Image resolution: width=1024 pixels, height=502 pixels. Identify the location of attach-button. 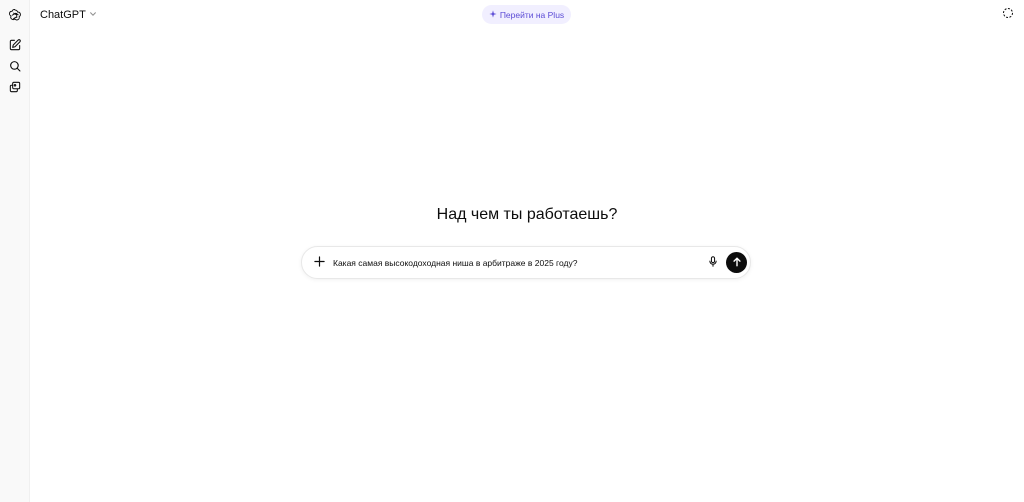
(319, 263).